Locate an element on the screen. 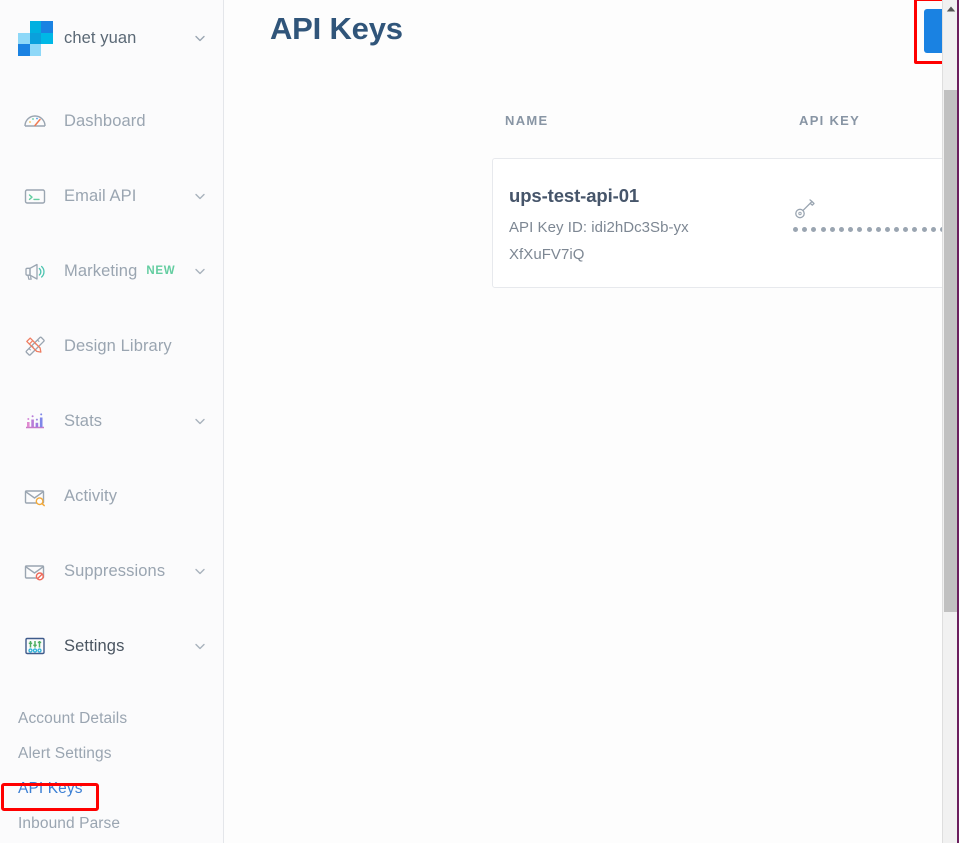 Image resolution: width=959 pixels, height=843 pixels. sliders-icon is located at coordinates (35, 646).